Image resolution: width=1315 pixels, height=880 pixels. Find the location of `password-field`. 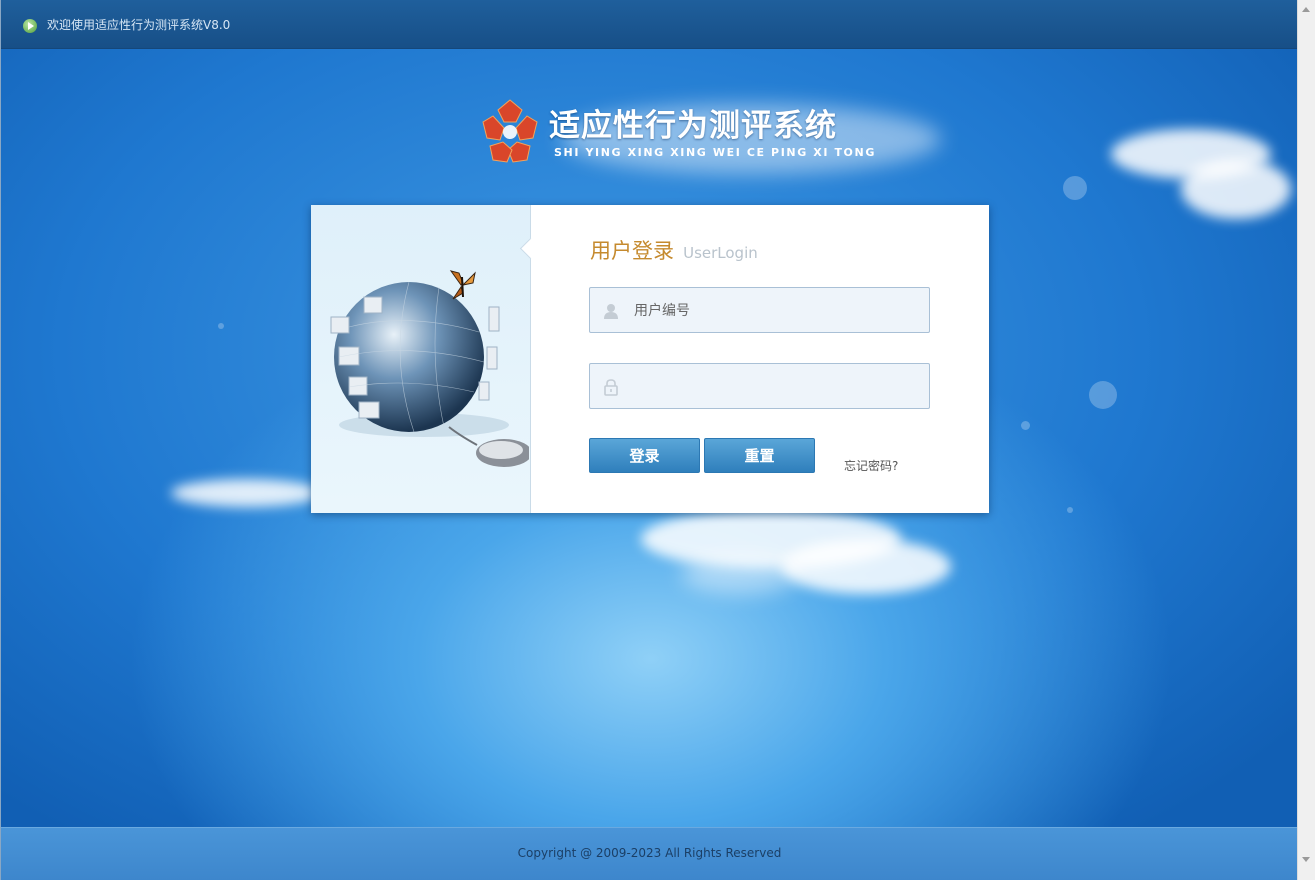

password-field is located at coordinates (759, 386).